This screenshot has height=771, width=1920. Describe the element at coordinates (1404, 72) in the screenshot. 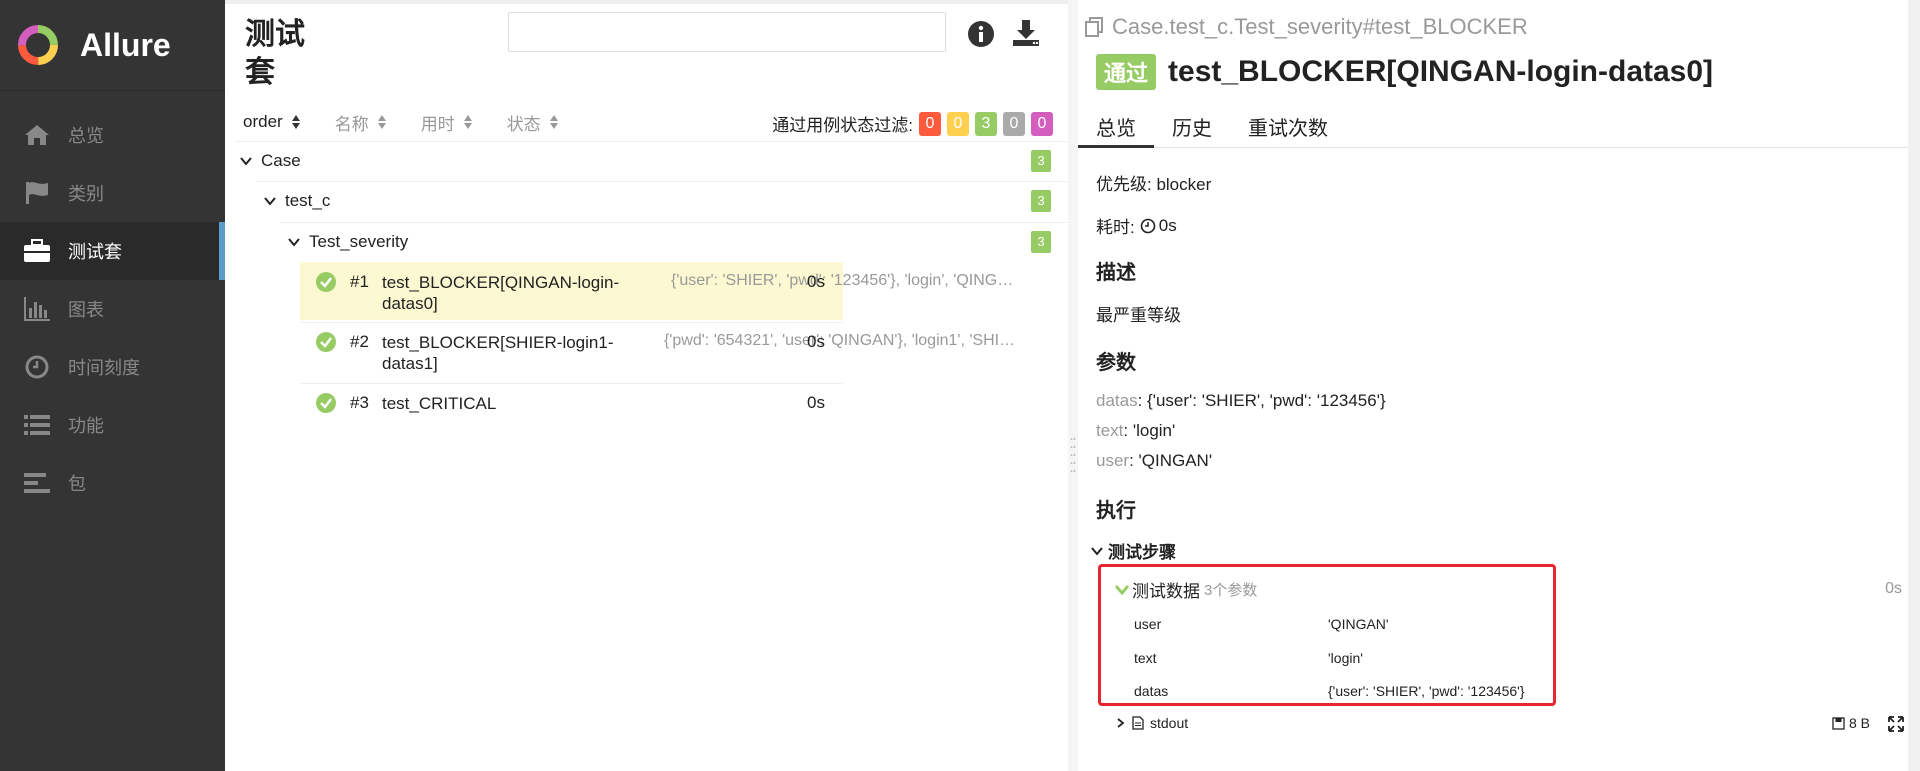

I see `title-row: 通过 test_BLOCKER[QINGAN-login-datas0]` at that location.